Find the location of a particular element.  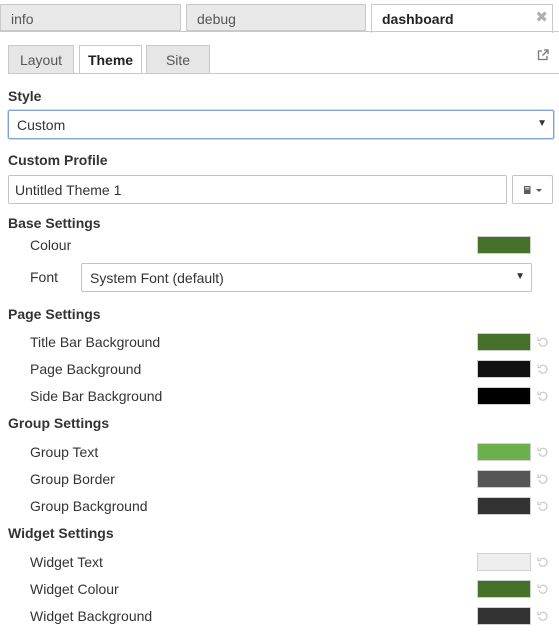

external-link-icon is located at coordinates (543, 55).